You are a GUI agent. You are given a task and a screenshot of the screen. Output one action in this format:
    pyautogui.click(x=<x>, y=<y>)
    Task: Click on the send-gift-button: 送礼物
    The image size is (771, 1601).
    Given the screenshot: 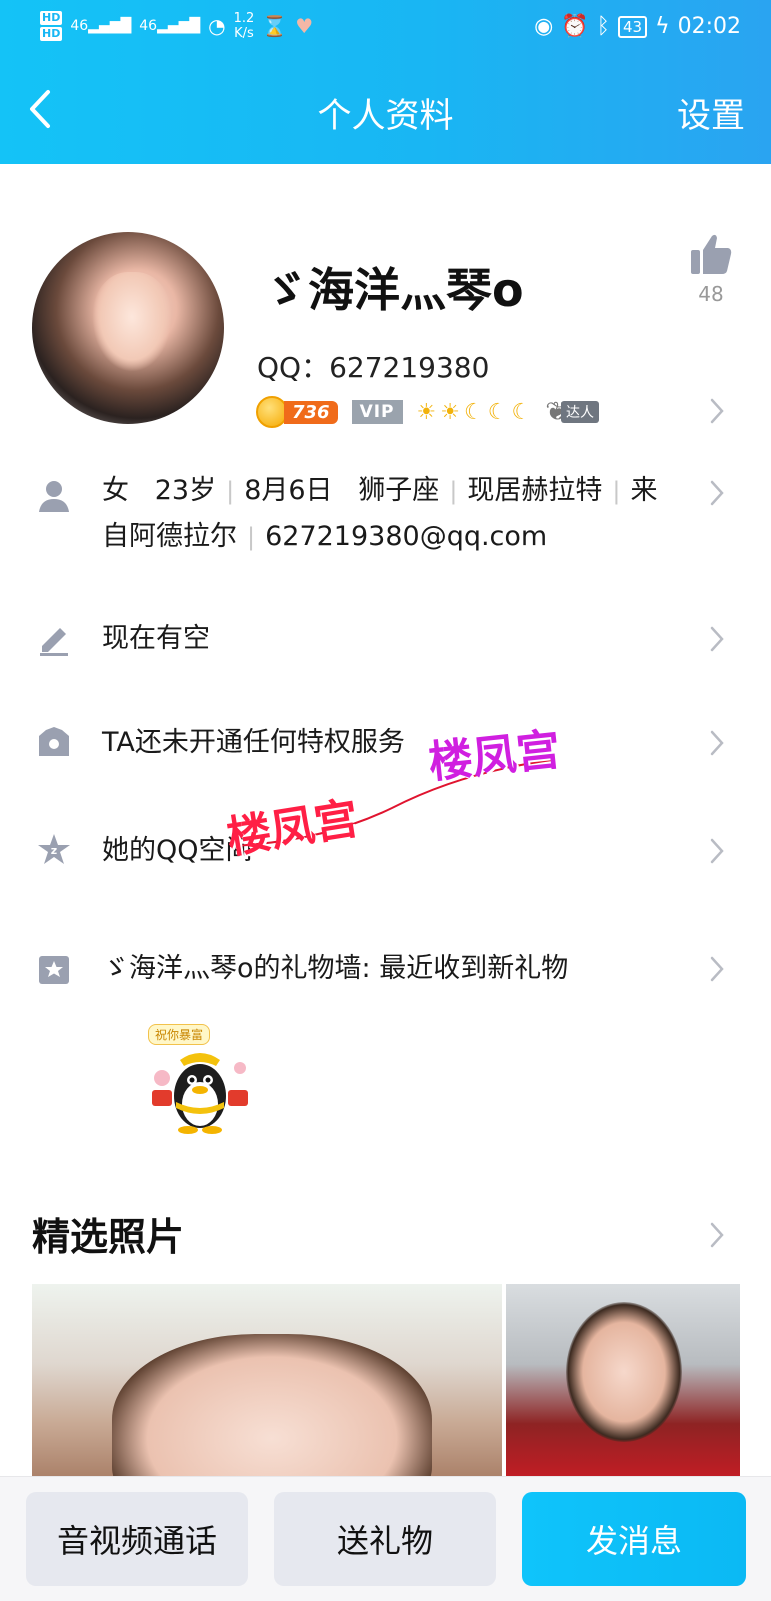 What is the action you would take?
    pyautogui.click(x=385, y=1539)
    